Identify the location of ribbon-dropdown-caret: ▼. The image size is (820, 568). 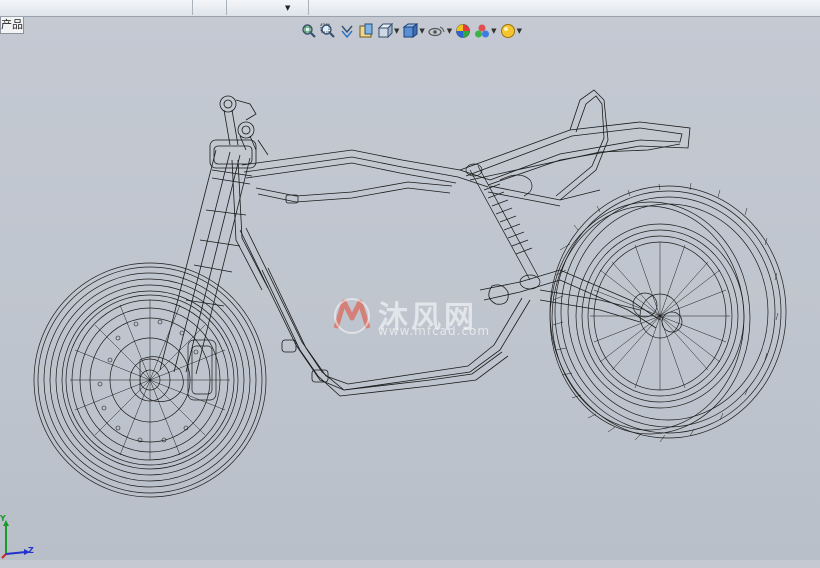
(287, 8).